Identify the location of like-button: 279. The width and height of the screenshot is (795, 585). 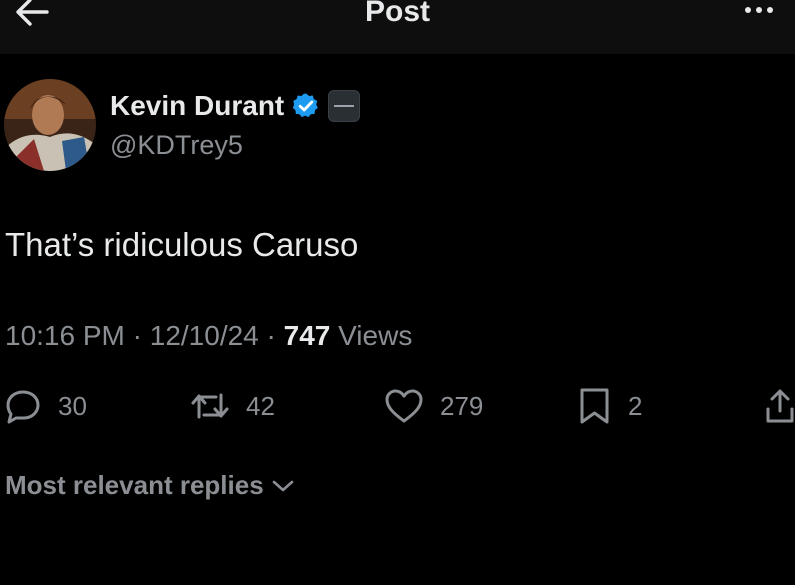
(433, 406).